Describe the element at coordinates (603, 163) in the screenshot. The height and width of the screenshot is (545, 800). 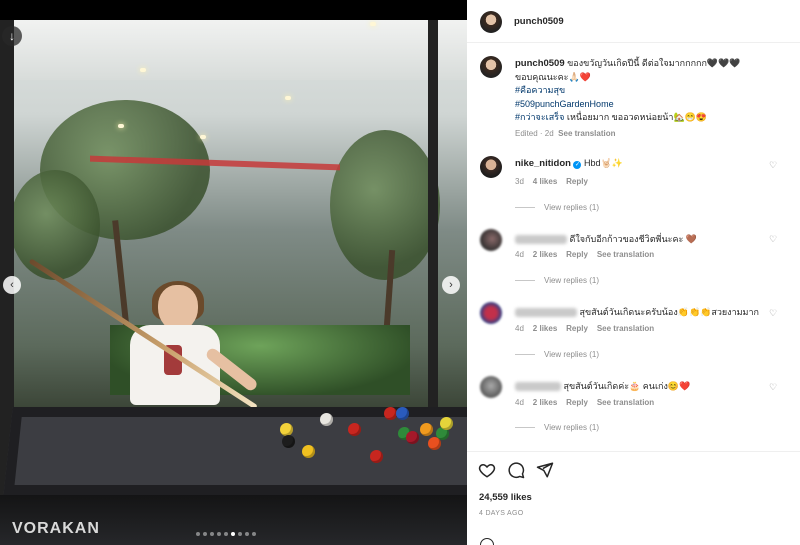
I see `comment-text: Hbd🤘🏻✨` at that location.